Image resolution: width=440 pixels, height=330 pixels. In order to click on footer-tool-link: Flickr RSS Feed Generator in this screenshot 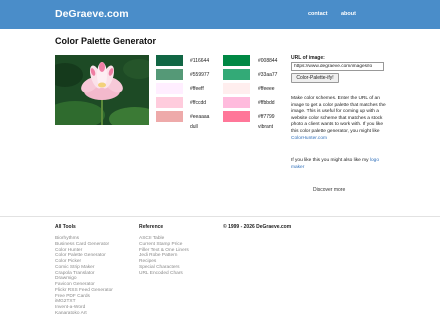, I will do `click(84, 291)`.